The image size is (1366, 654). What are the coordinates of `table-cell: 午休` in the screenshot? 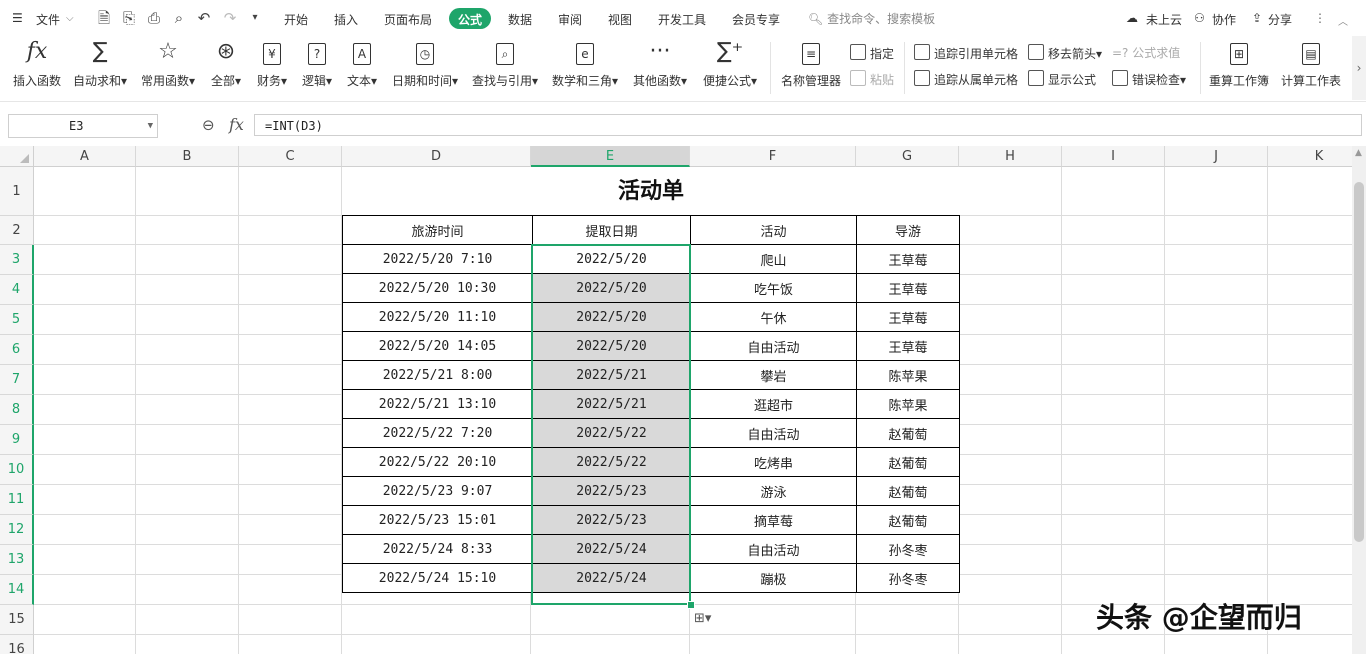 It's located at (773, 317).